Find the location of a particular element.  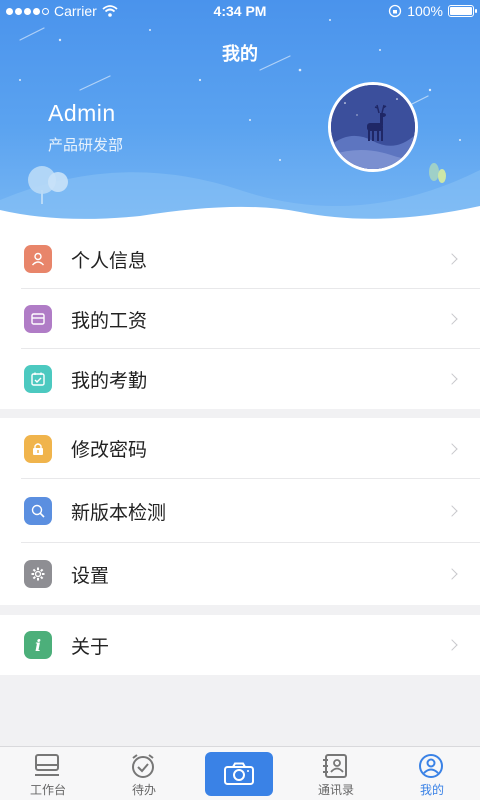

gear-icon is located at coordinates (38, 574).